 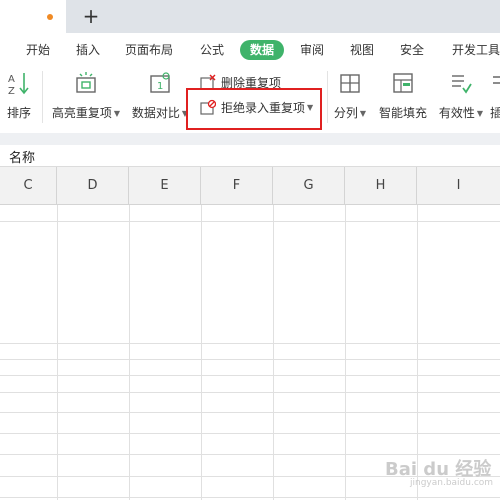 I want to click on data-compare-button: 1 数据对比 ▼, so click(x=160, y=96).